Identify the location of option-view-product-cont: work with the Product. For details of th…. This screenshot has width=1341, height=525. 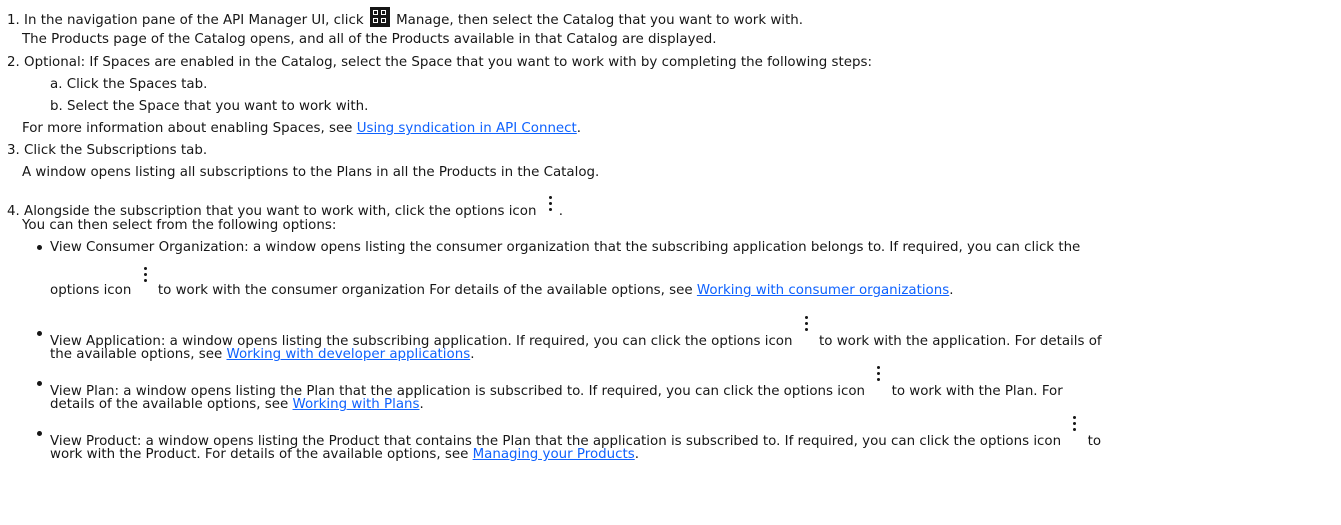
(344, 454).